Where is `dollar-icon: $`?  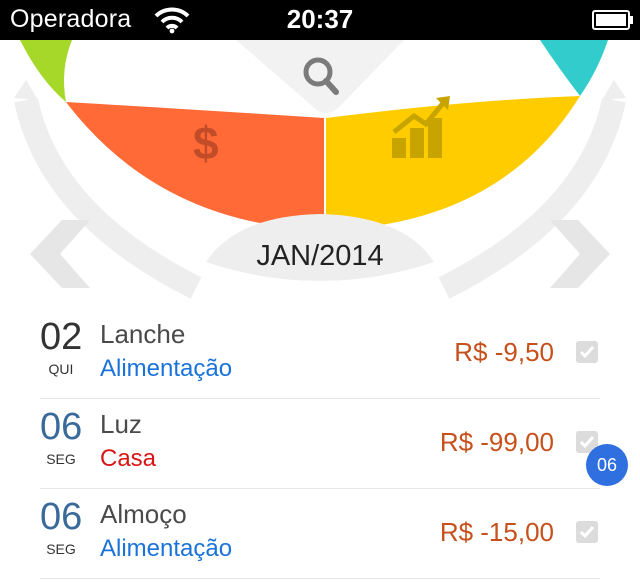
dollar-icon: $ is located at coordinates (206, 143).